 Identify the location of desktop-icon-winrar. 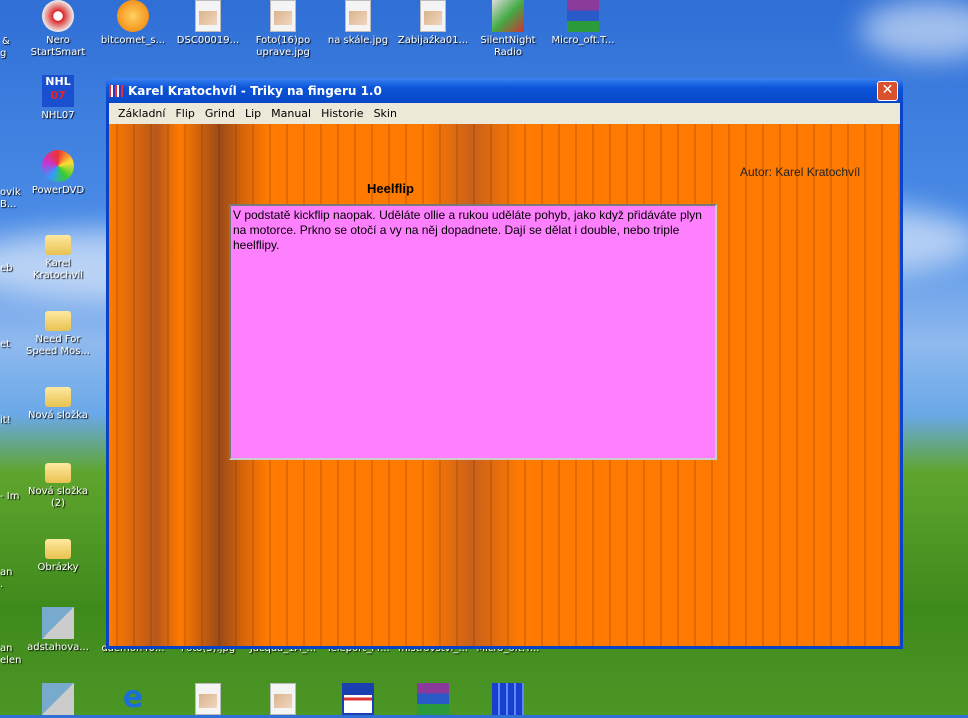
(433, 700).